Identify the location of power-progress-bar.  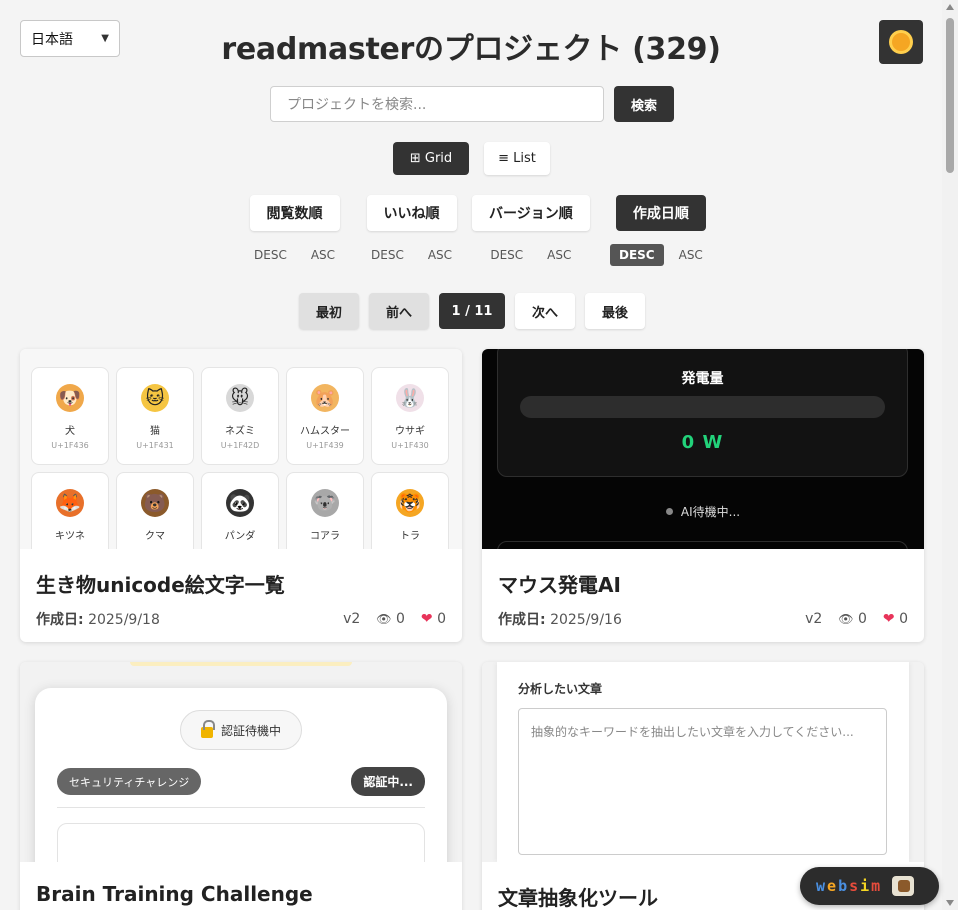
(702, 407).